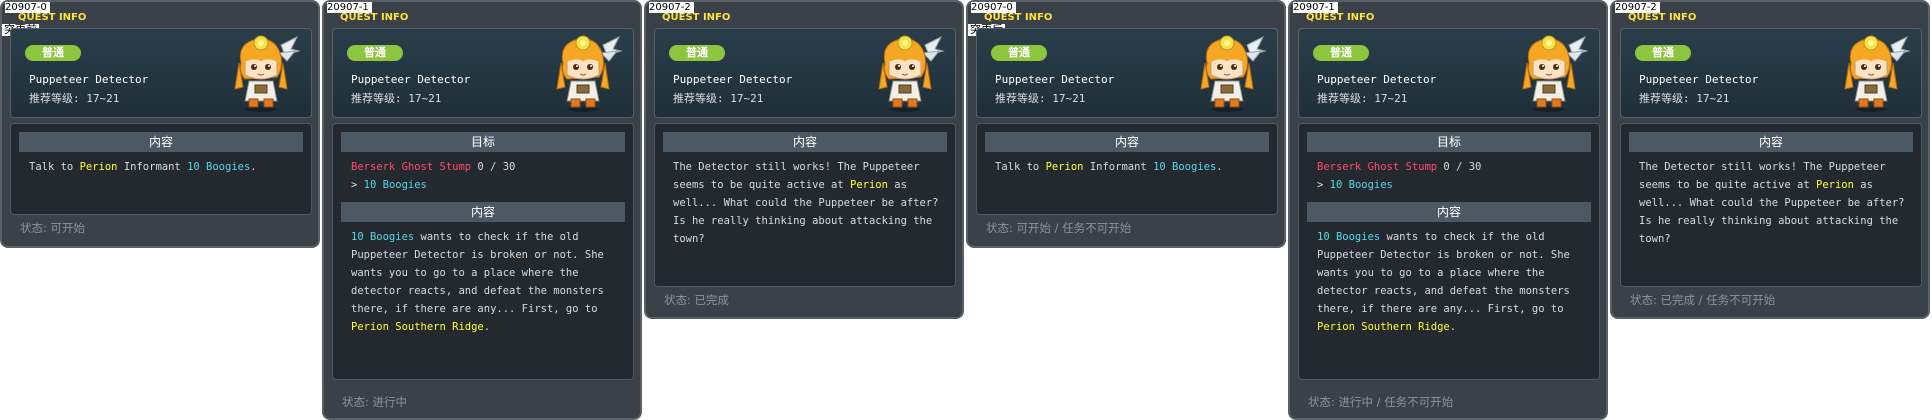 This screenshot has height=420, width=1932. What do you see at coordinates (697, 300) in the screenshot?
I see `quest-status: 状态: 已完成` at bounding box center [697, 300].